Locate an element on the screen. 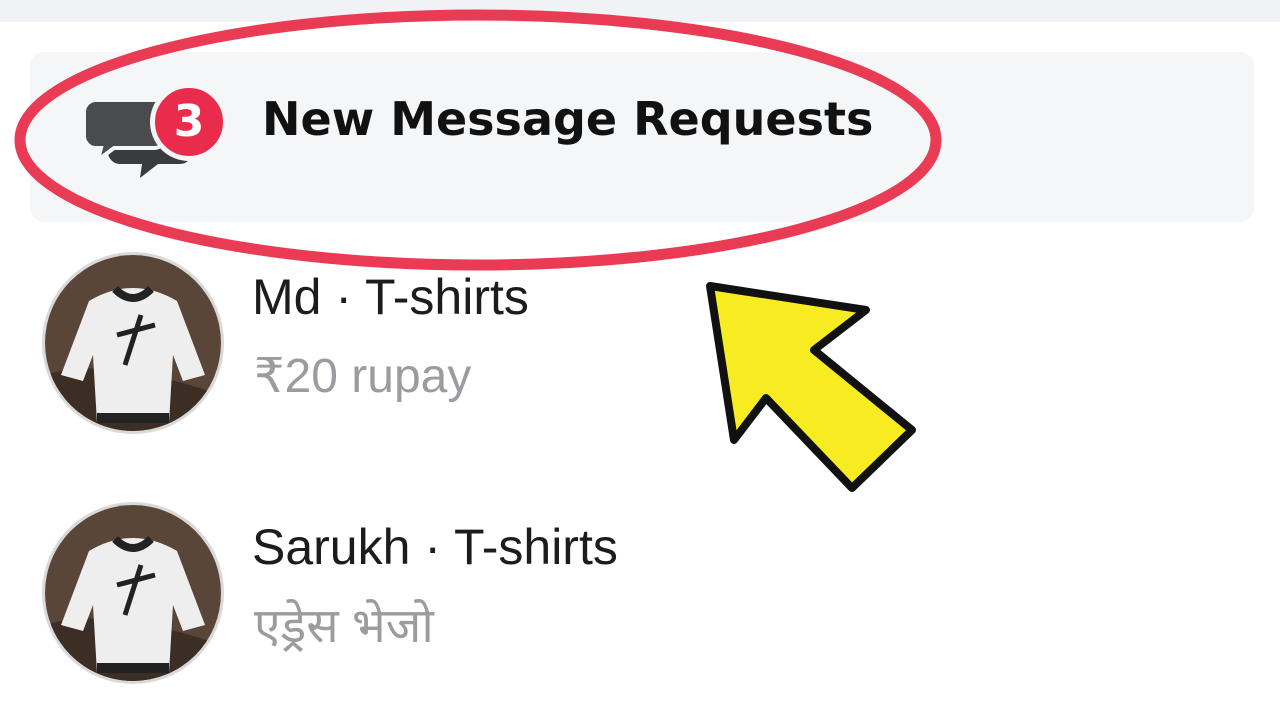 Image resolution: width=1280 pixels, height=720 pixels. conversation-preview: एड्रेस भेजो is located at coordinates (344, 626).